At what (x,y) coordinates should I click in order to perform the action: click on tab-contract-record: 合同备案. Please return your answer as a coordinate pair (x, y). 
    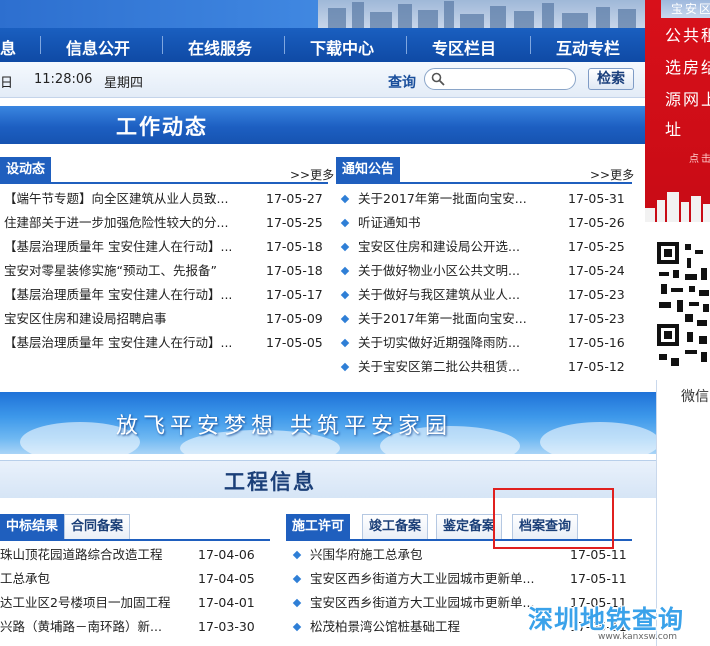
    Looking at the image, I should click on (97, 527).